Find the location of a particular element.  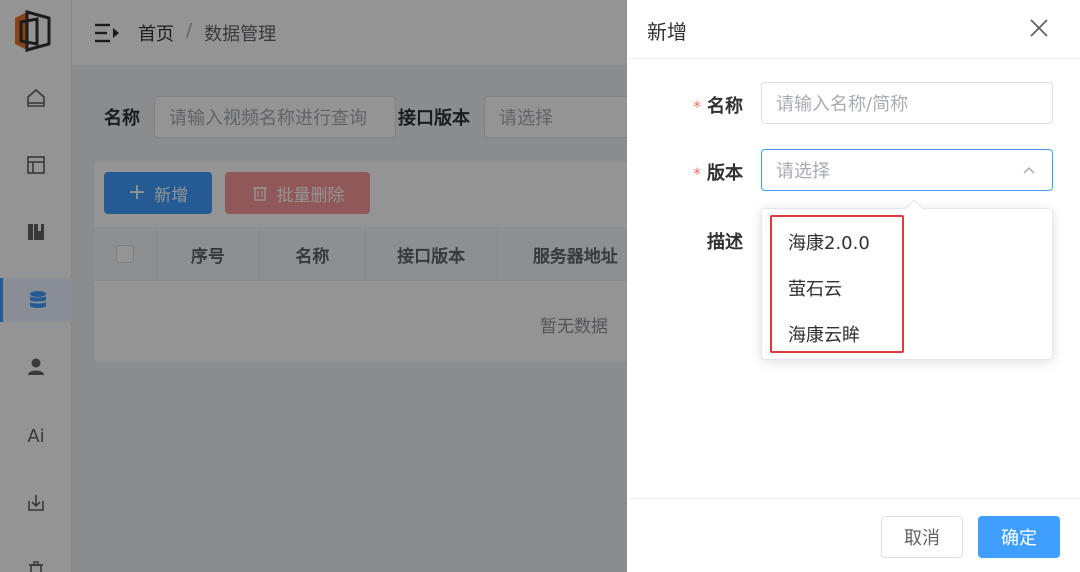

version-dropdown: 海康2.0.0 萤石云 海康云眸 is located at coordinates (907, 279).